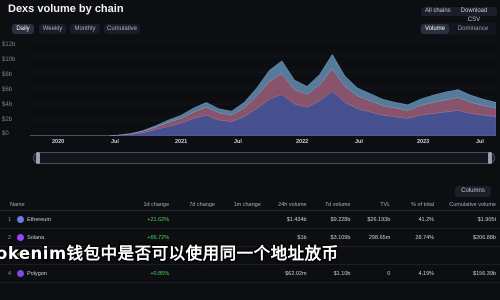 This screenshot has height=300, width=500. What do you see at coordinates (38, 158) in the screenshot?
I see `range-handle-start` at bounding box center [38, 158].